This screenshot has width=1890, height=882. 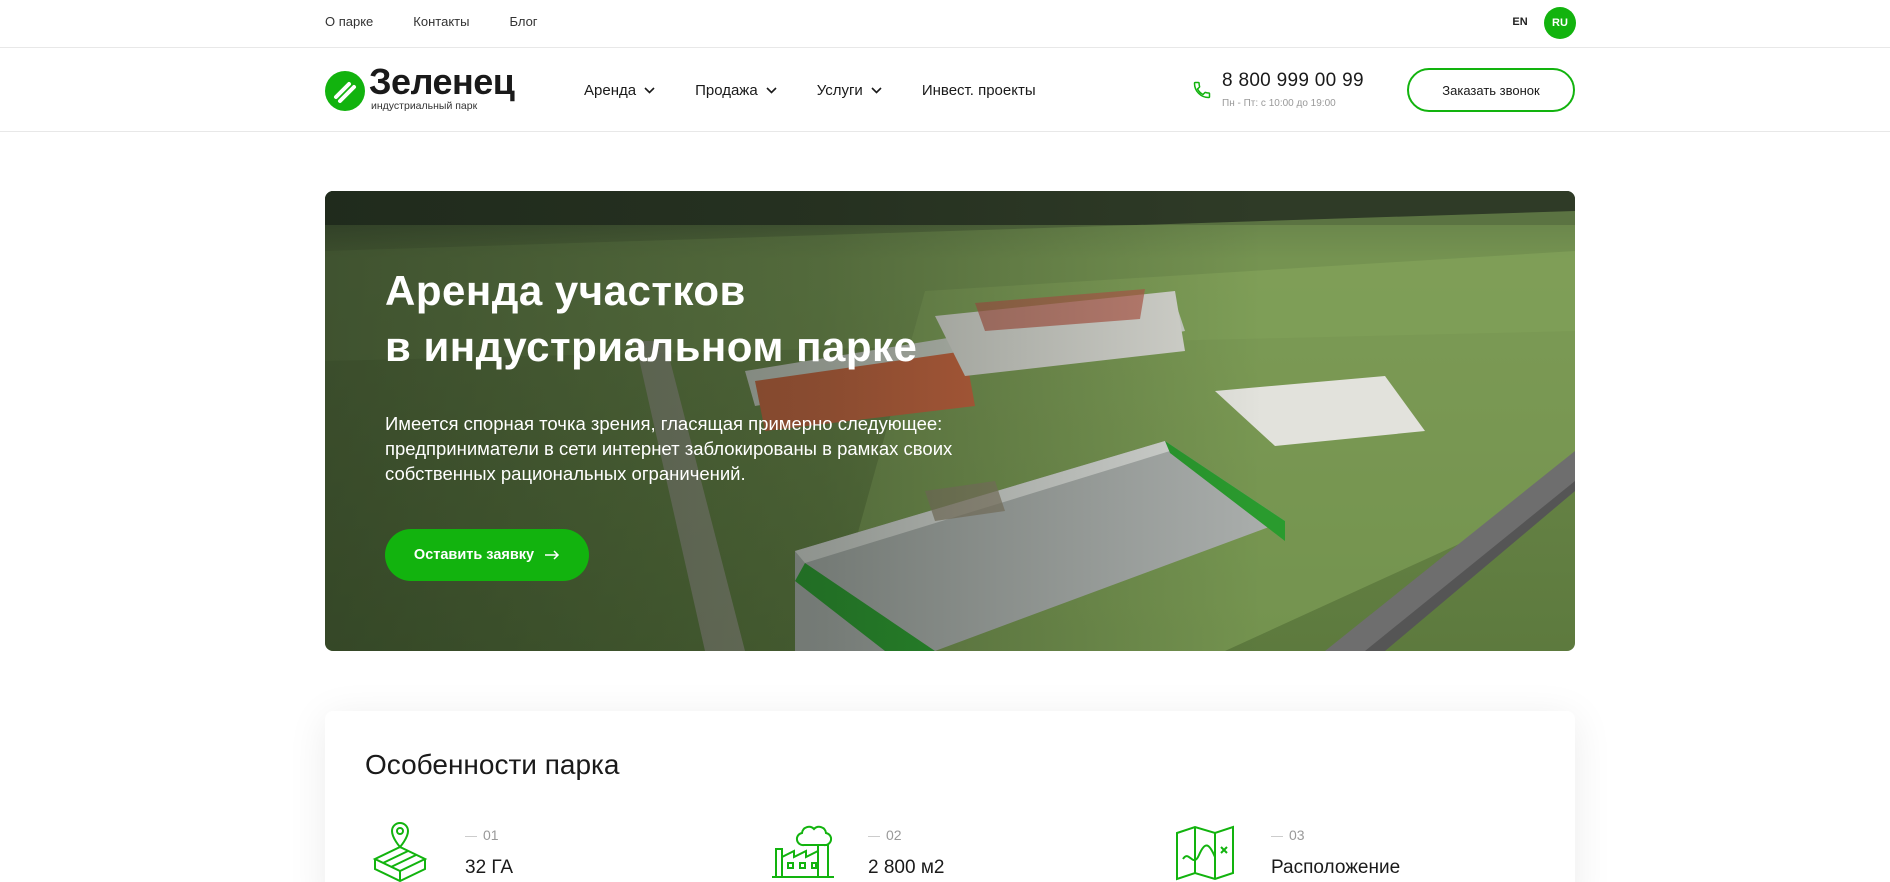 I want to click on submit-request-label: Оставить заявку, so click(x=474, y=555).